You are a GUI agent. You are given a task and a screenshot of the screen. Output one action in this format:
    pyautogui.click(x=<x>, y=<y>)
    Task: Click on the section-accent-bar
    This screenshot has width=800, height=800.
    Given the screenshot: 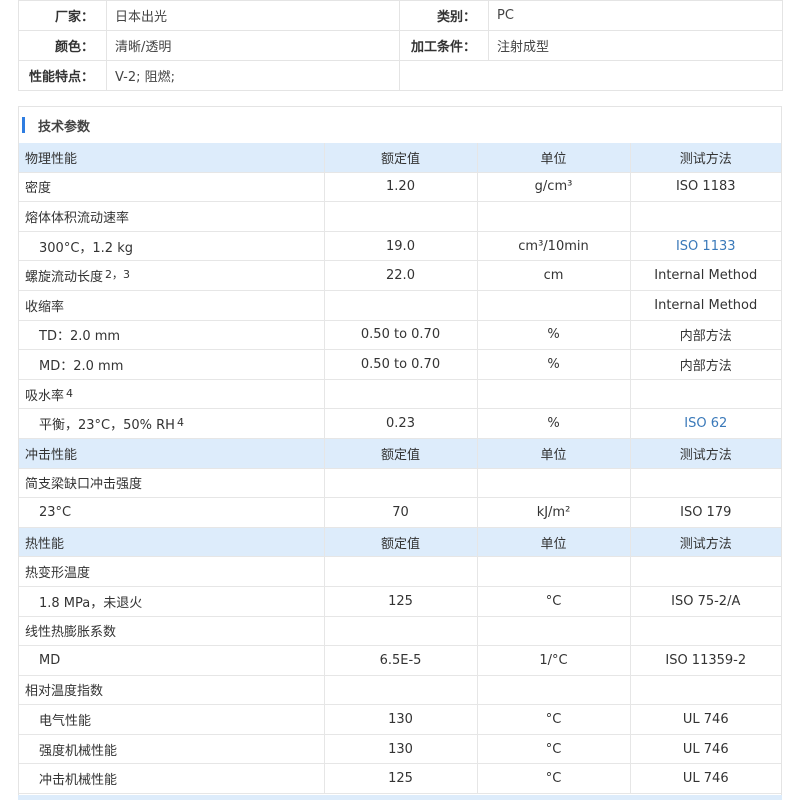 What is the action you would take?
    pyautogui.click(x=23, y=125)
    